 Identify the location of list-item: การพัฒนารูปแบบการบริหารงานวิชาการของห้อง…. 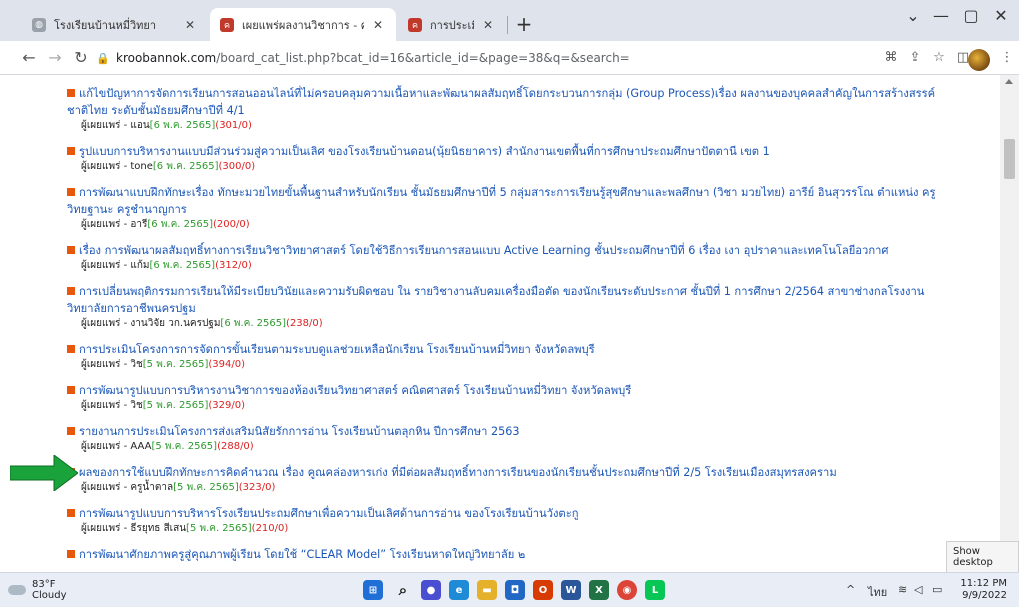
(502, 397).